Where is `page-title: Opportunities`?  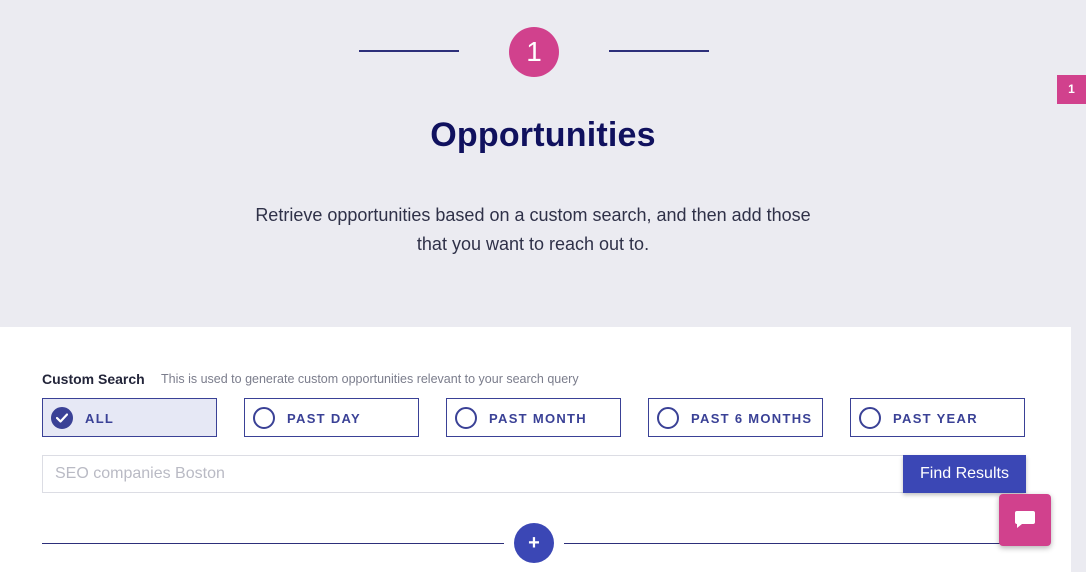
page-title: Opportunities is located at coordinates (543, 135).